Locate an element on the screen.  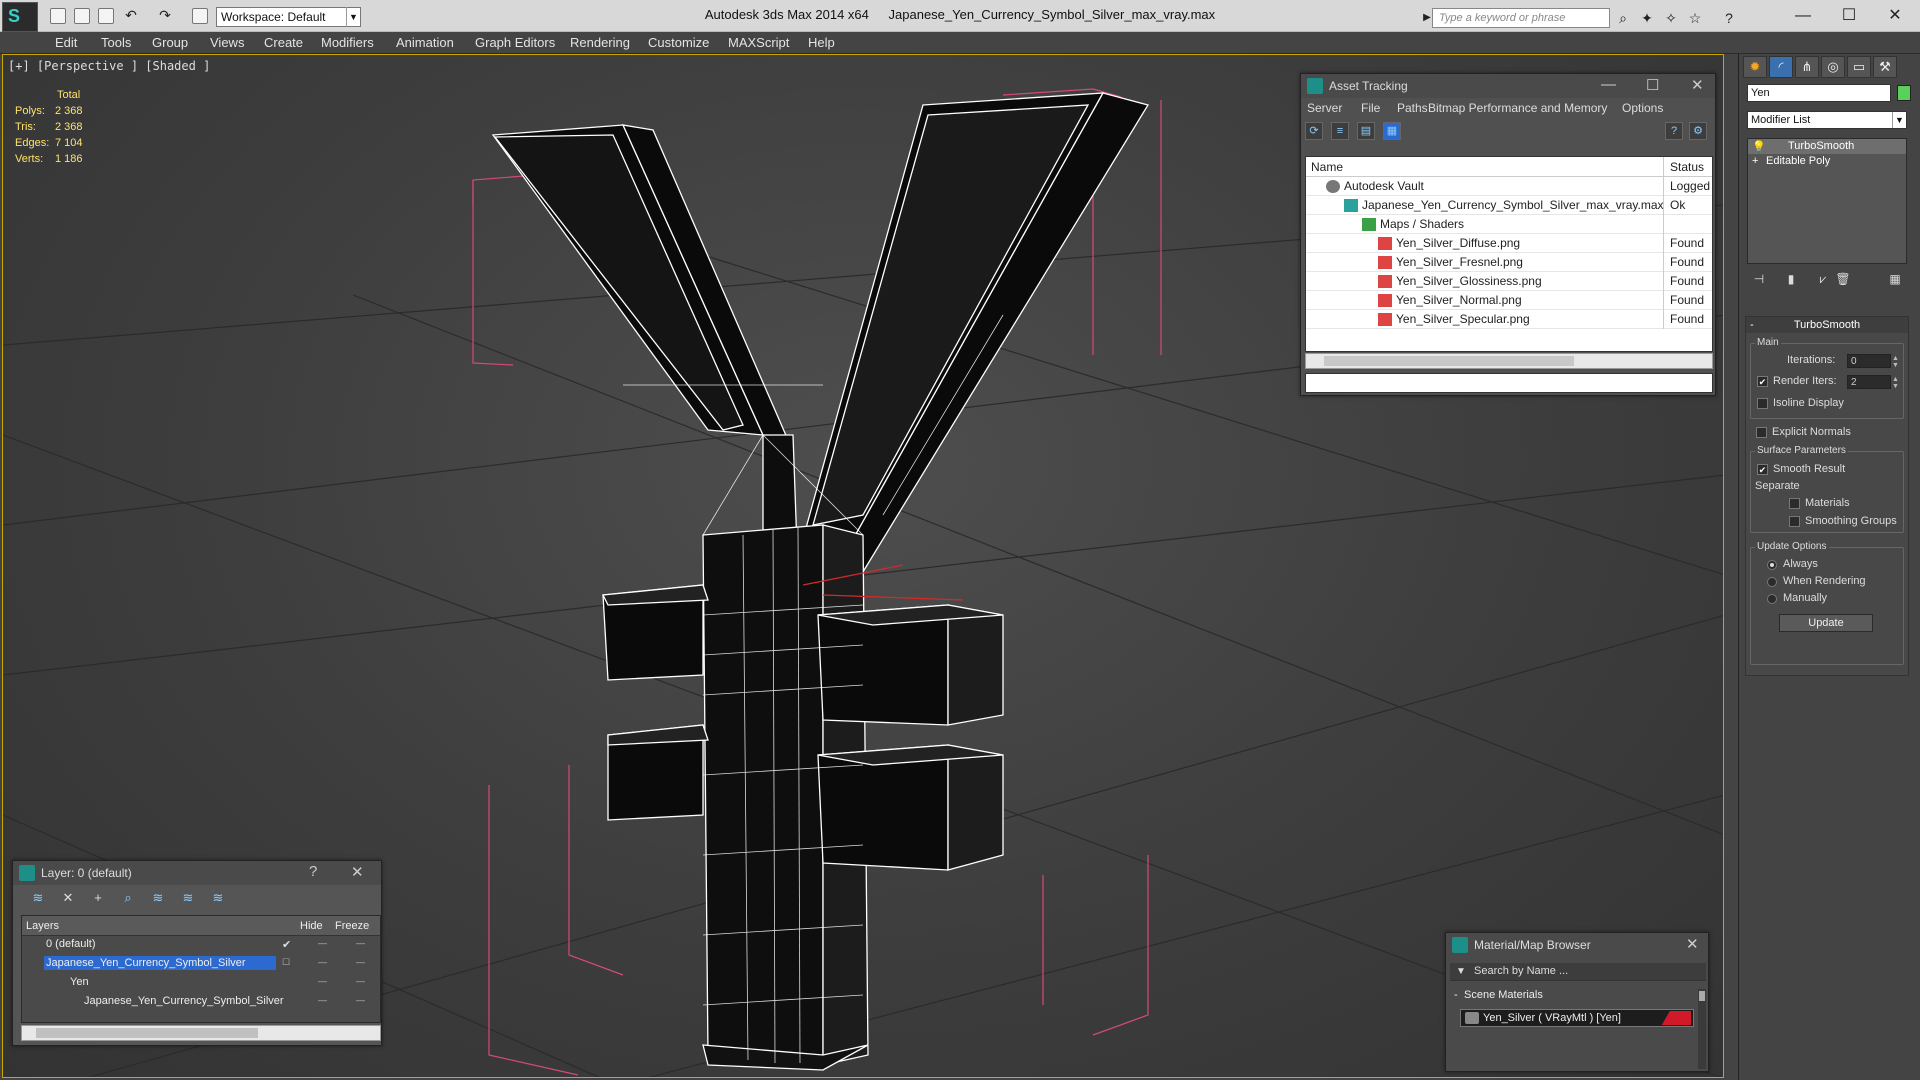
menu-animation: Animation is located at coordinates (425, 42).